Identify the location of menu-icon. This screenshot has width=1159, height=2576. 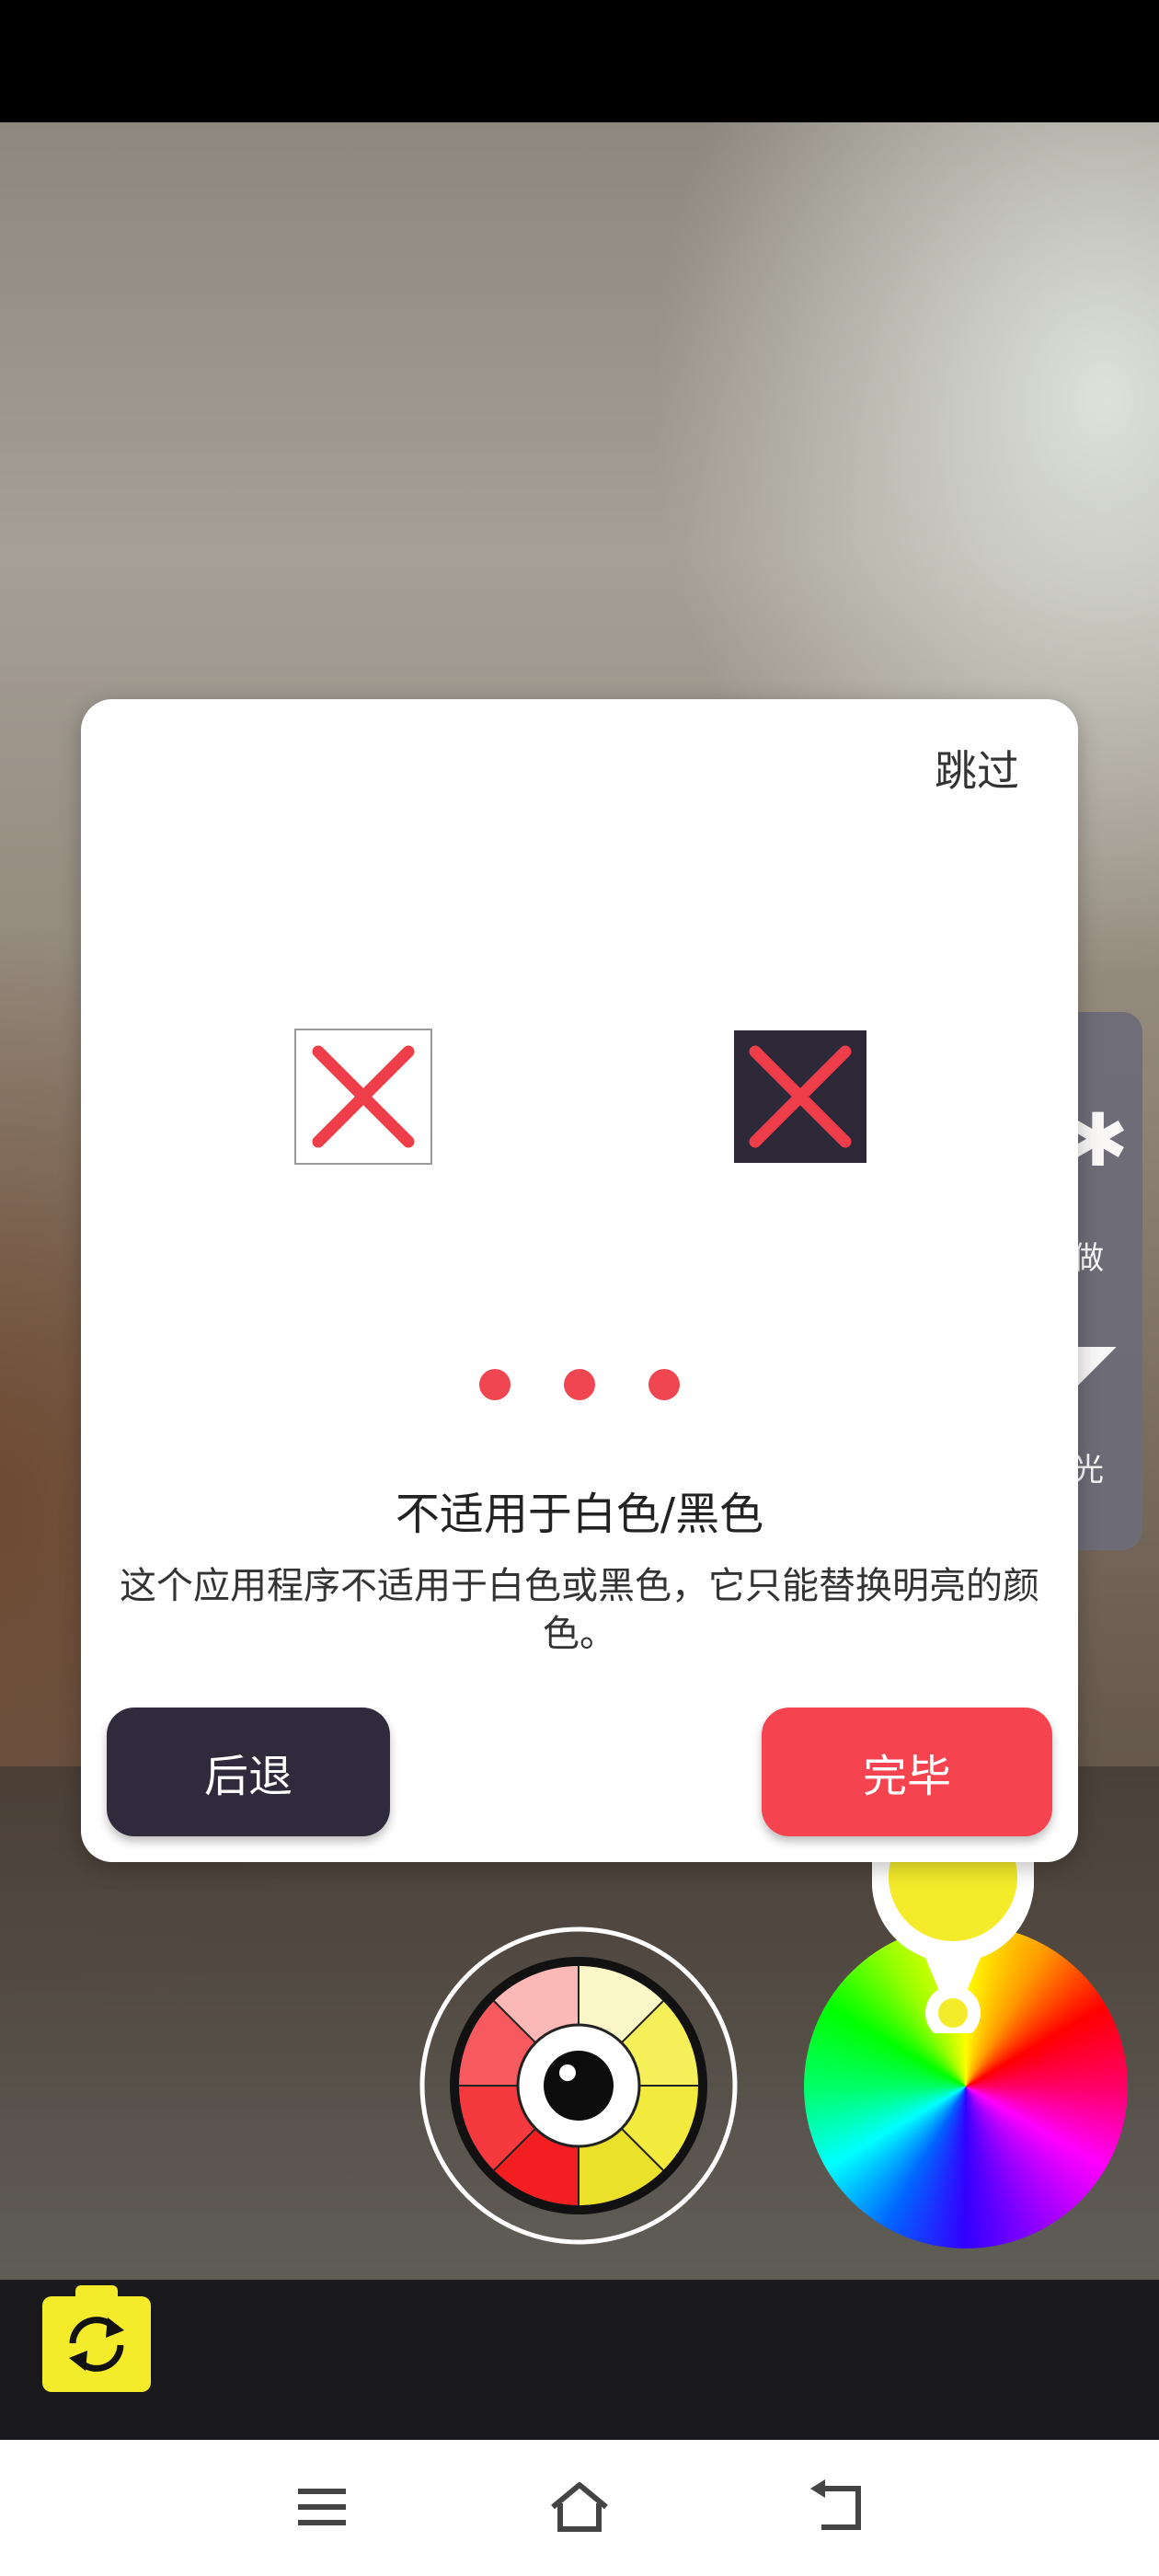
(322, 2507).